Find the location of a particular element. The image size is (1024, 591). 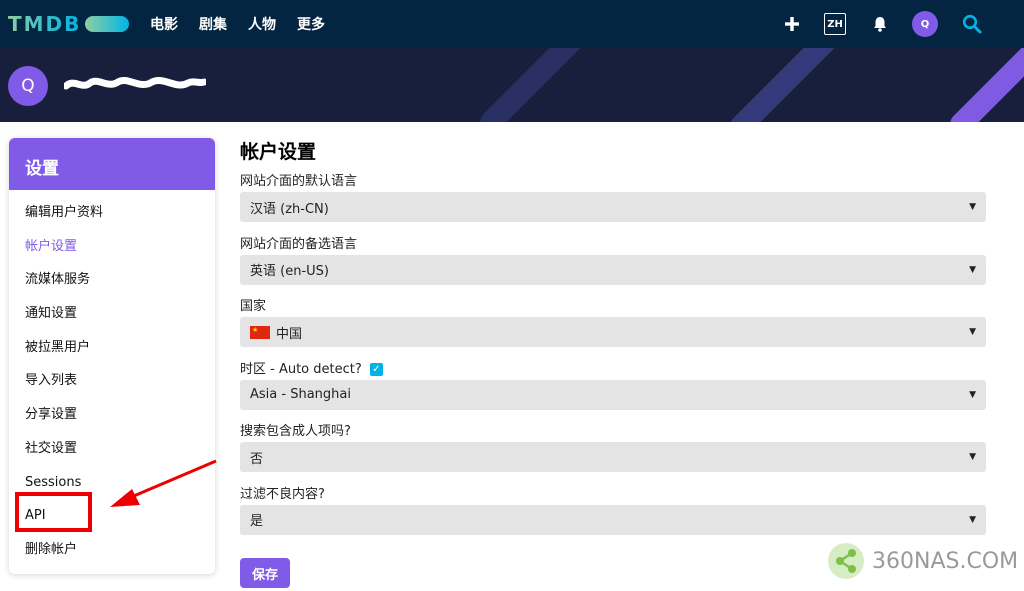

field-timezone: 时区 - Auto detect? ✓ Asia - Shanghai ▼ is located at coordinates (613, 391).